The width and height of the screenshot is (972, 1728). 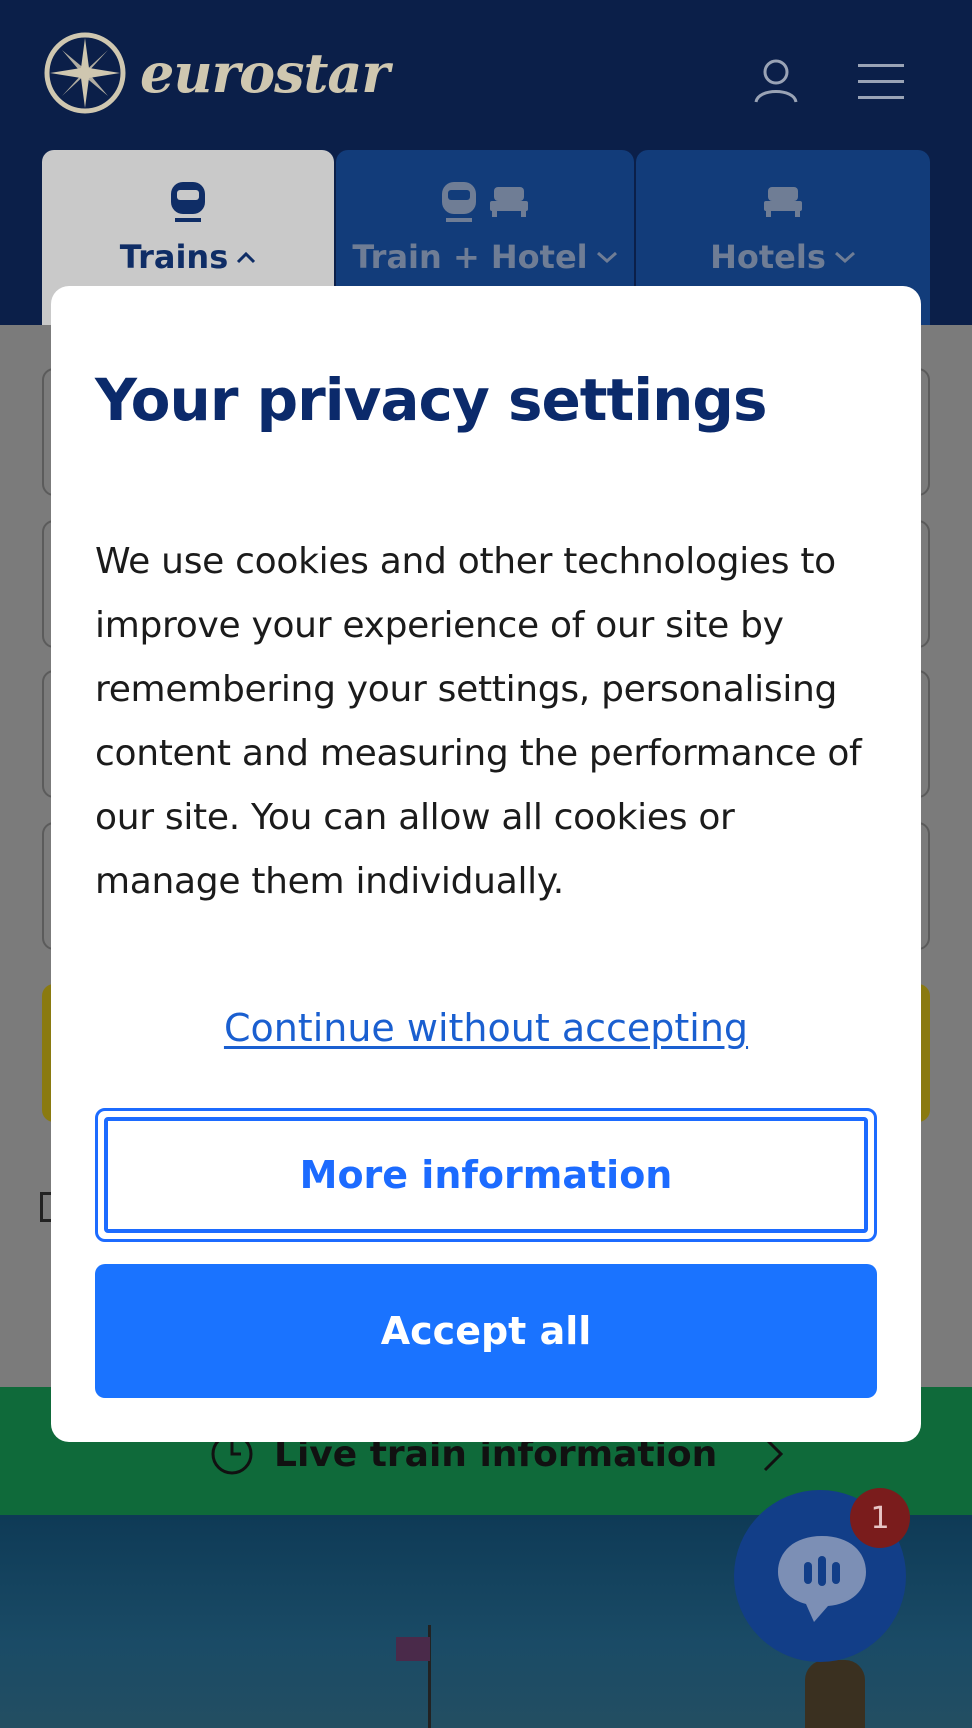 What do you see at coordinates (246, 257) in the screenshot?
I see `chevron-up-icon` at bounding box center [246, 257].